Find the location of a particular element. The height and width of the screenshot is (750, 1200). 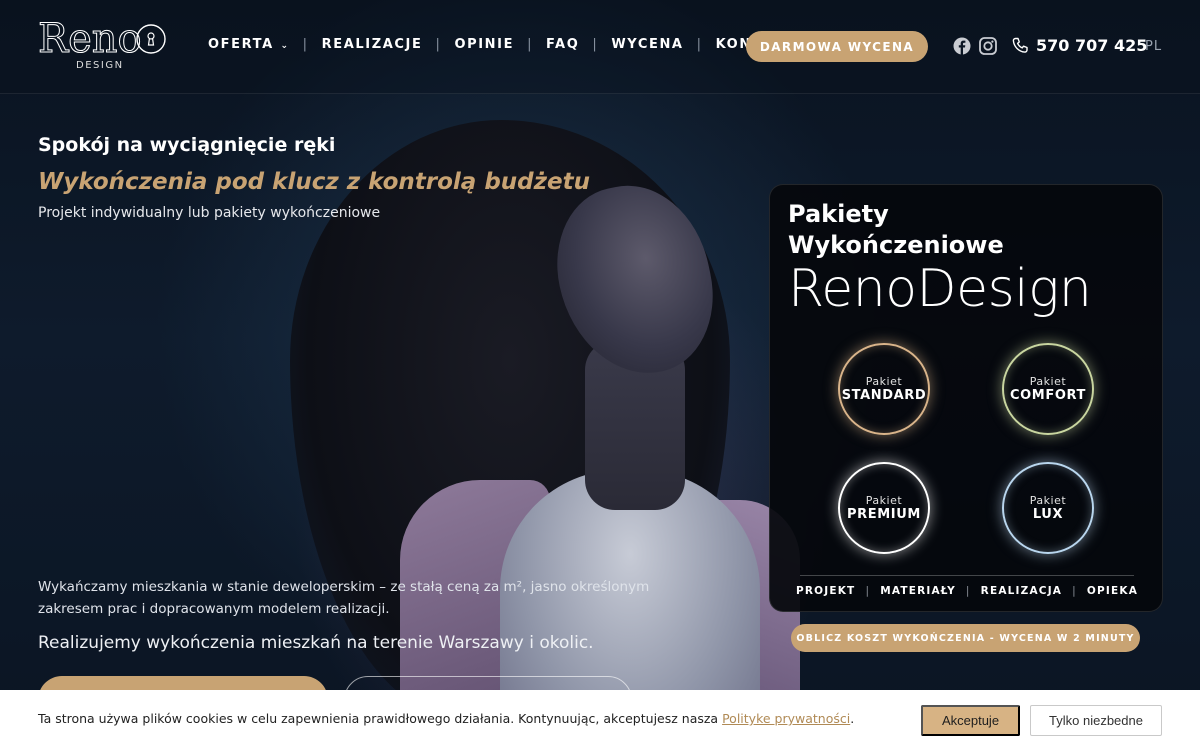

feature-opieka: OPIEKA is located at coordinates (1112, 591).